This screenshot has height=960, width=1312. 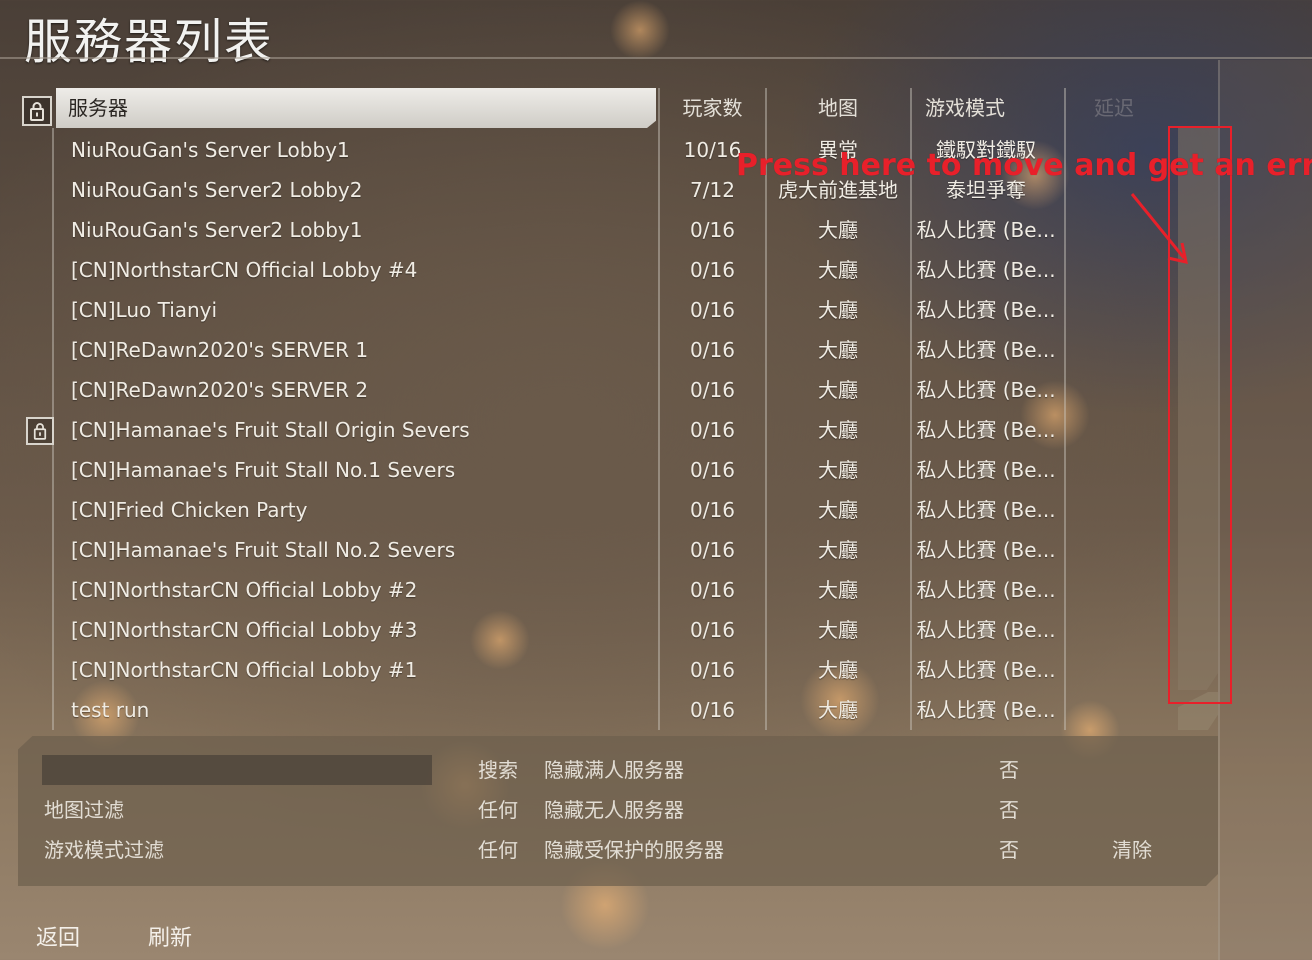 What do you see at coordinates (110, 710) in the screenshot?
I see `server-name: test run` at bounding box center [110, 710].